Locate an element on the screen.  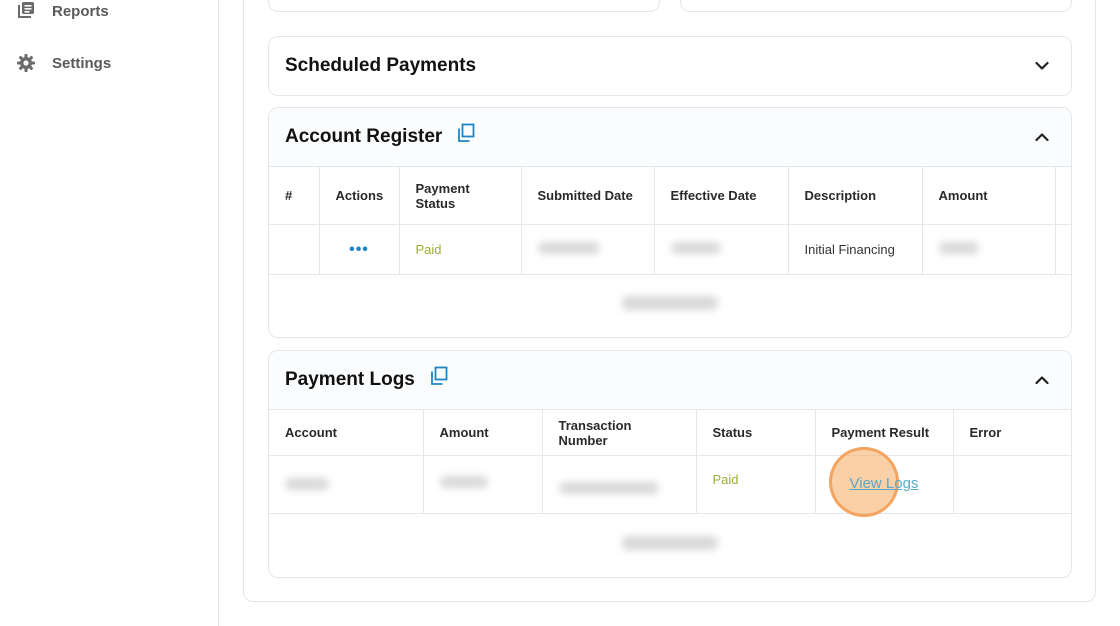
column-header is located at coordinates (1063, 195).